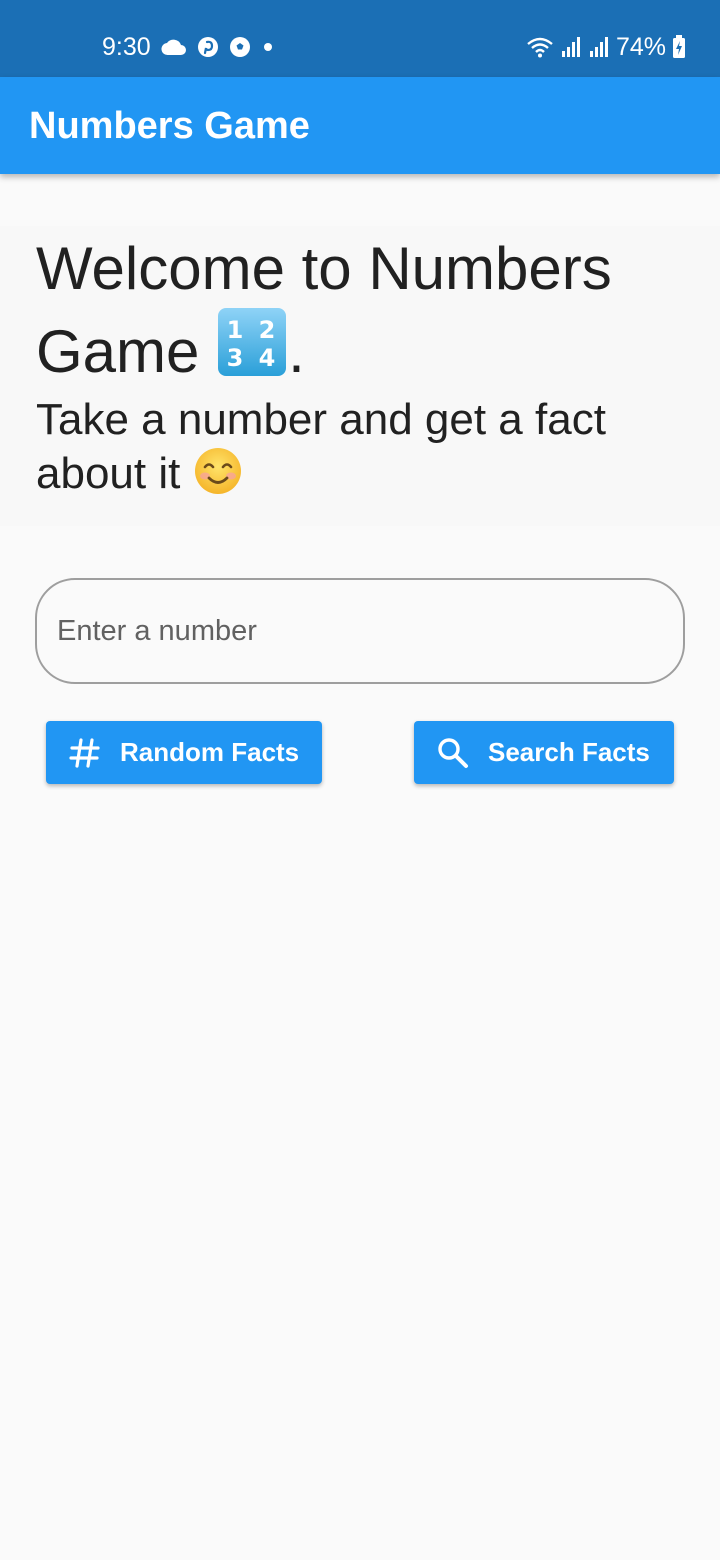 This screenshot has width=720, height=1560. Describe the element at coordinates (235, 358) in the screenshot. I see `svg-text: 3` at that location.